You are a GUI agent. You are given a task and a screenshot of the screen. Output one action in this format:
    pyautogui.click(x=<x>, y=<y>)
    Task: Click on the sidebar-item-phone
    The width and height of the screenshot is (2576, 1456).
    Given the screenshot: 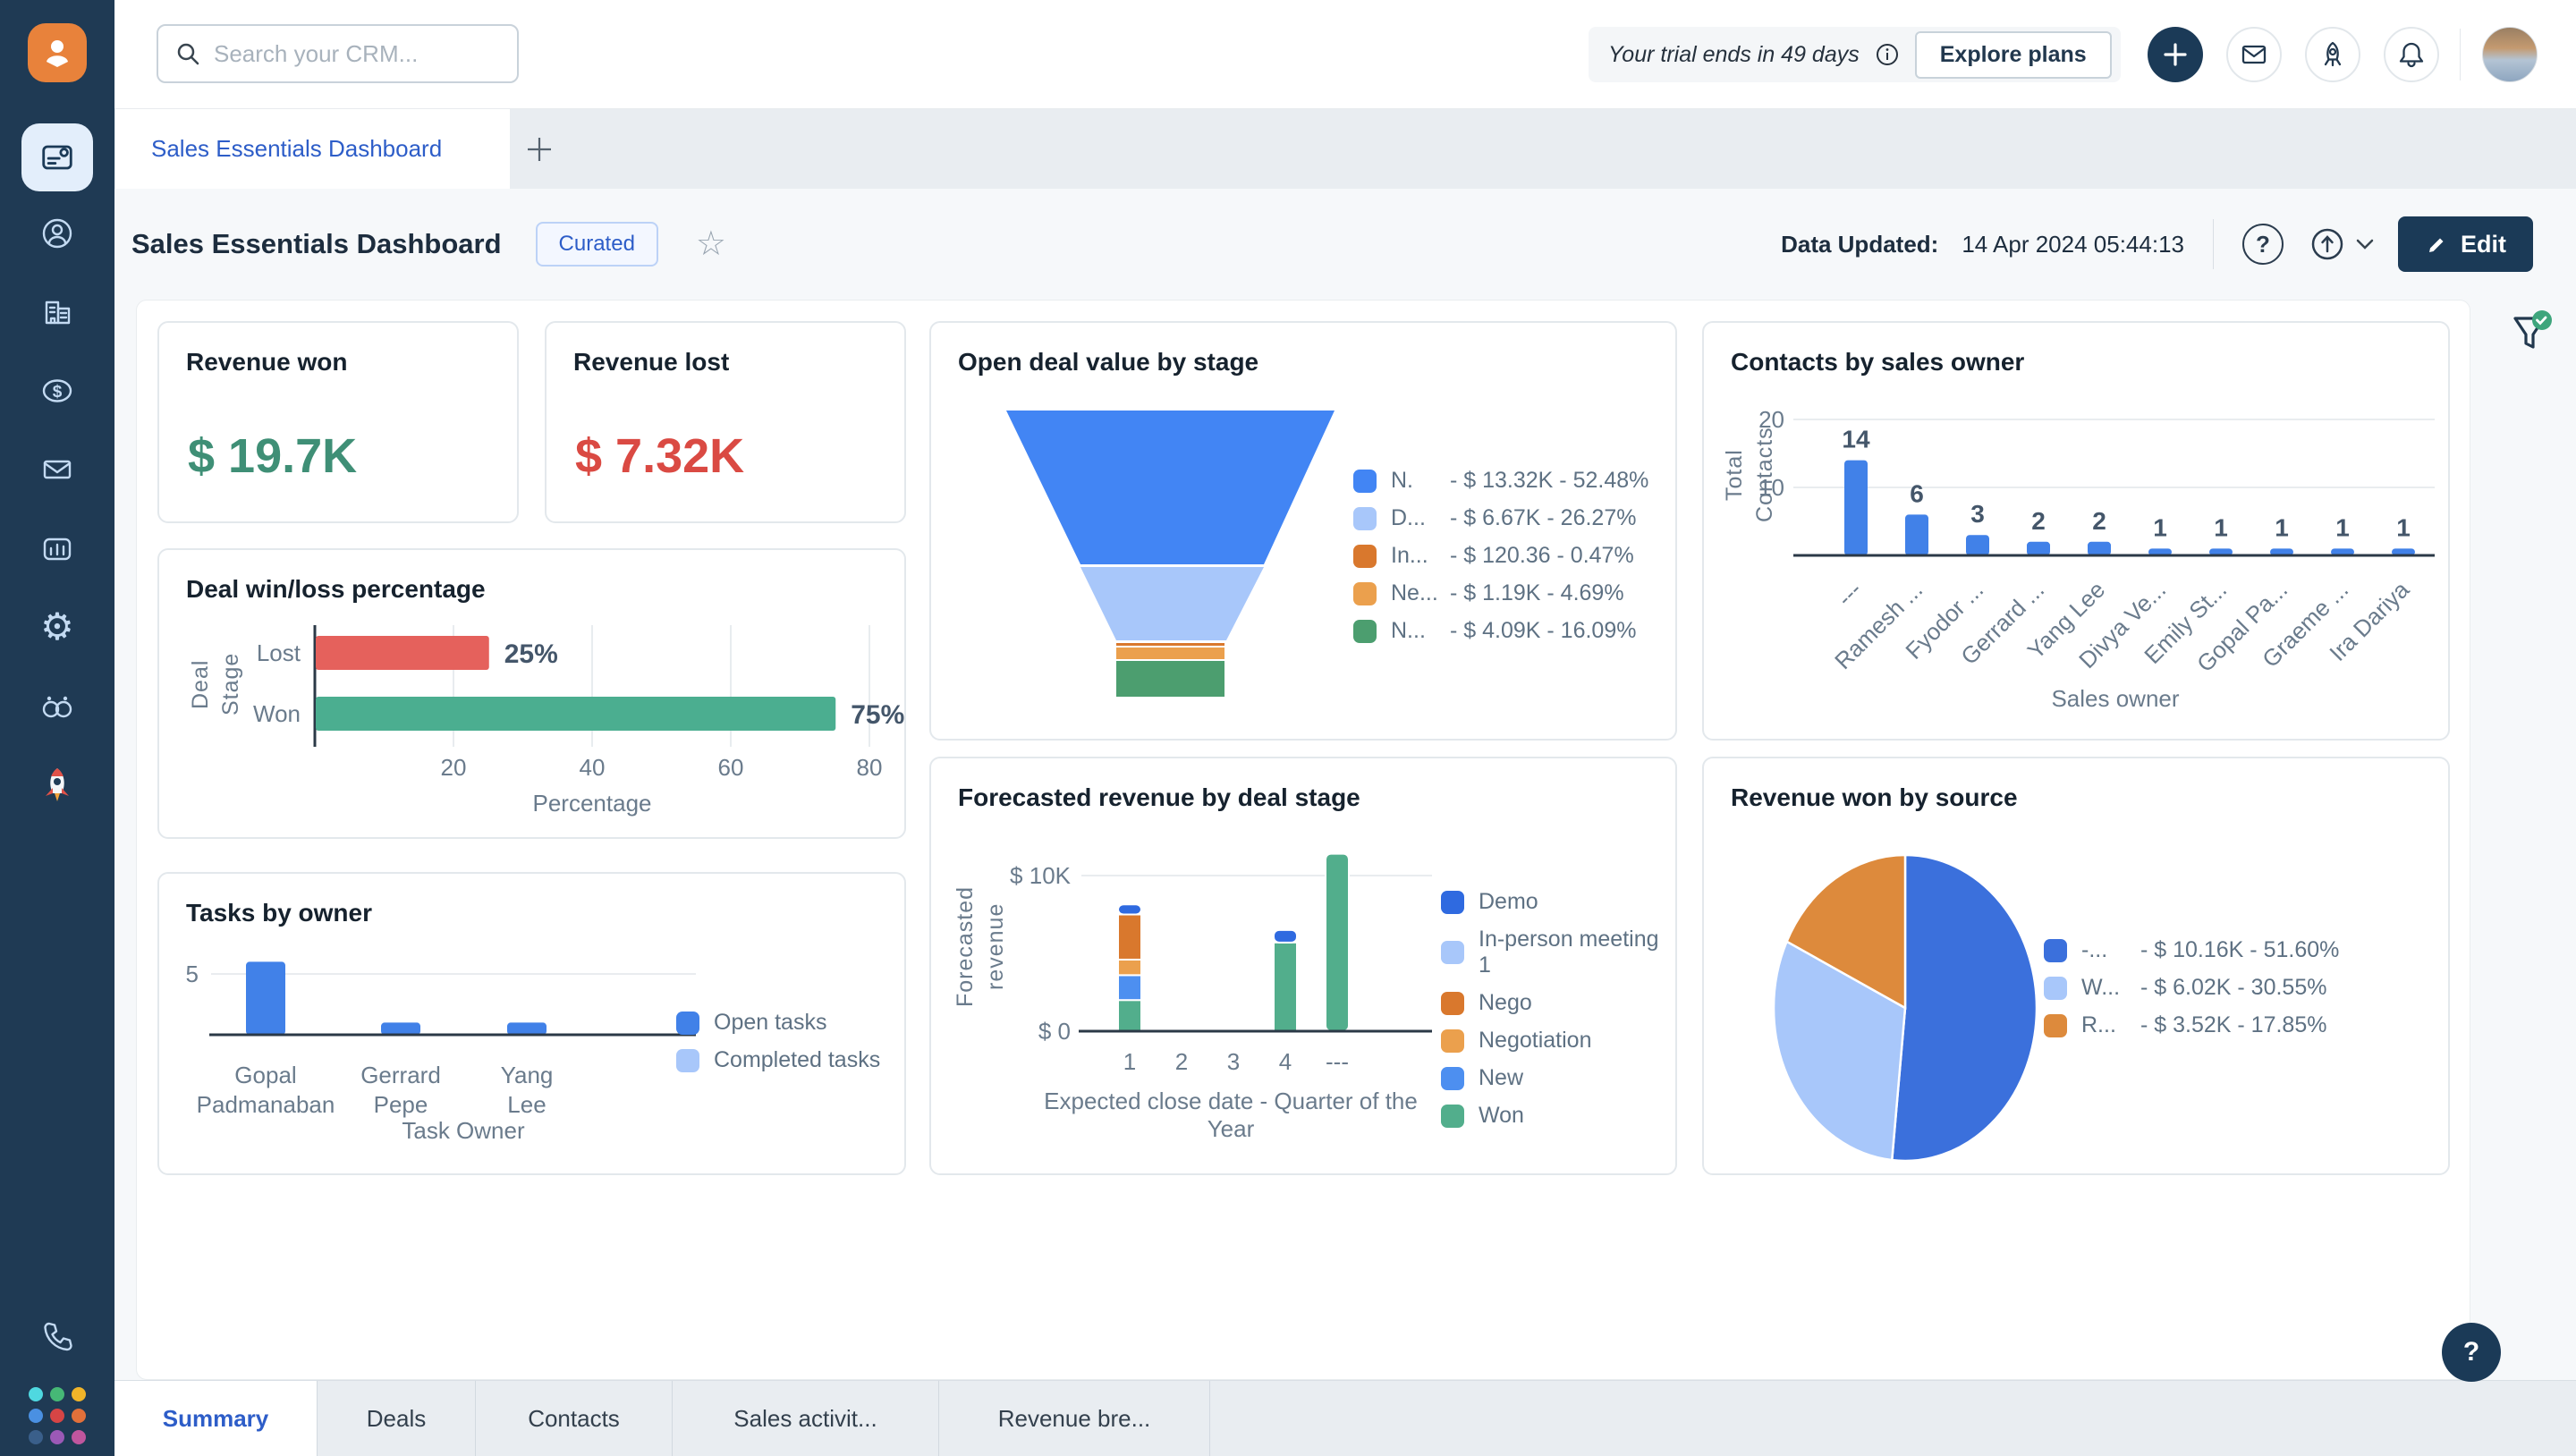 What is the action you would take?
    pyautogui.click(x=57, y=1336)
    